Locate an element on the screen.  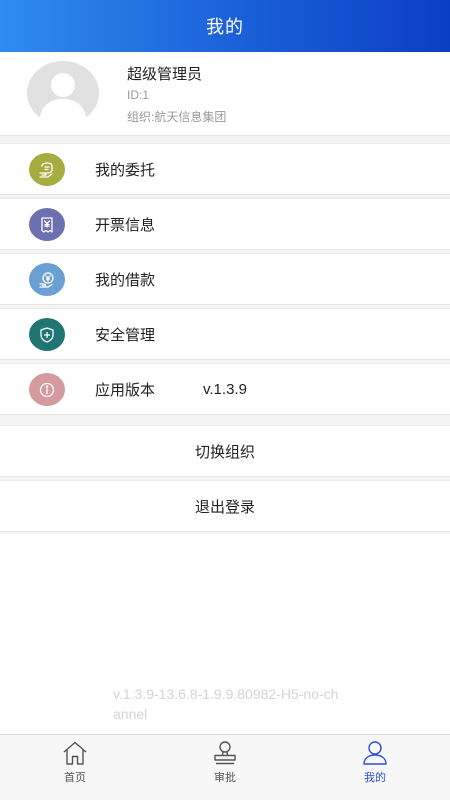
menu-item-label: 安全管理 is located at coordinates (125, 335).